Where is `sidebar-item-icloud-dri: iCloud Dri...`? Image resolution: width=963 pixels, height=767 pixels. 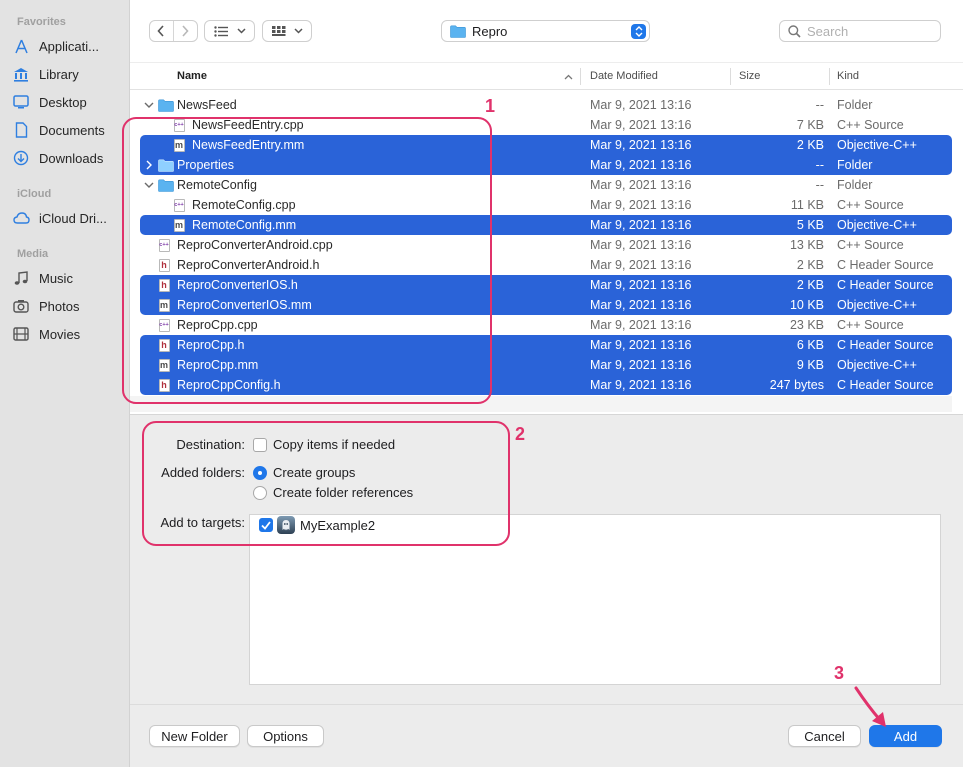
sidebar-item-icloud-dri: iCloud Dri... is located at coordinates (69, 218).